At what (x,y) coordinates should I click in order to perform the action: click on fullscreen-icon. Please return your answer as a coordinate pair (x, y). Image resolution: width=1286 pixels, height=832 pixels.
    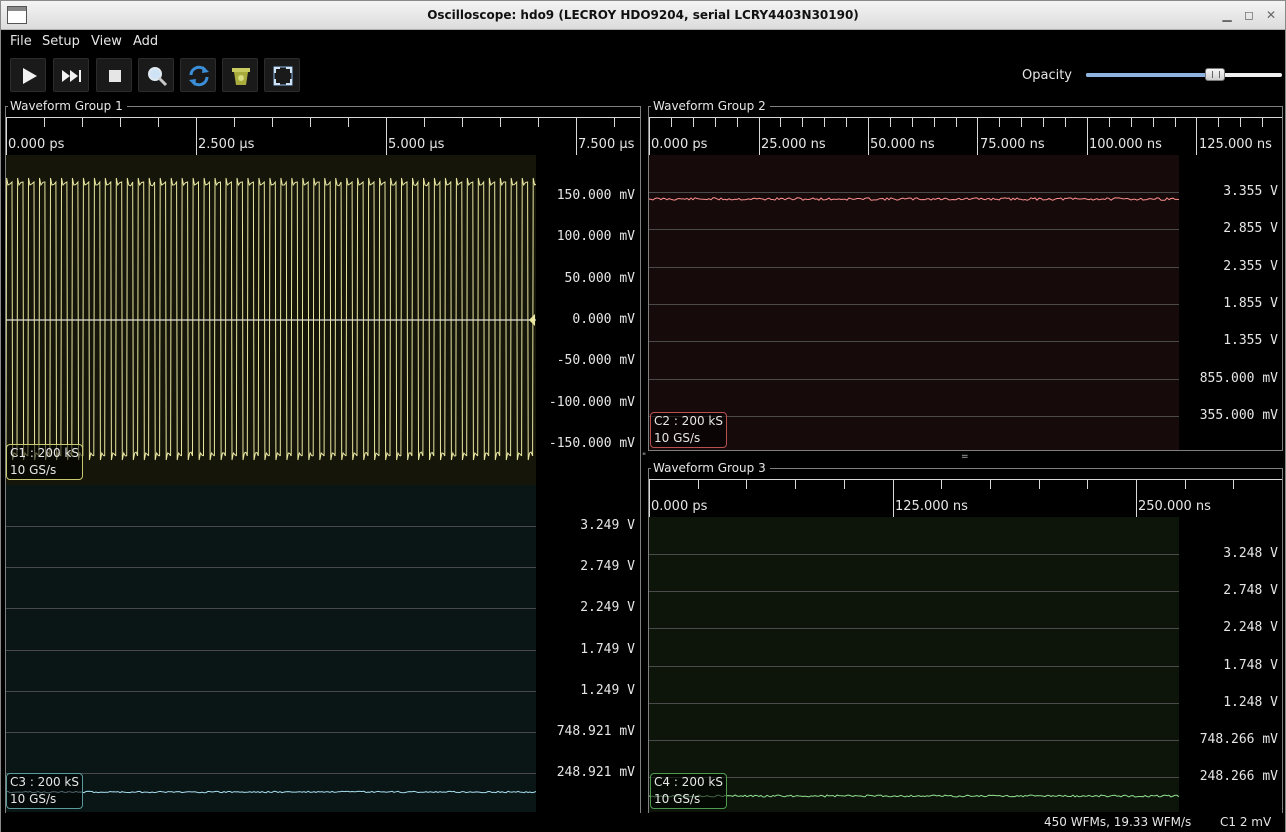
    Looking at the image, I should click on (283, 76).